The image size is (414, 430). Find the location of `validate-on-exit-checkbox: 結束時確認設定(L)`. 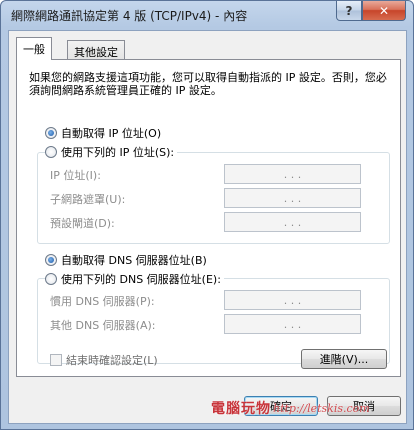

validate-on-exit-checkbox: 結束時確認設定(L) is located at coordinates (104, 360).